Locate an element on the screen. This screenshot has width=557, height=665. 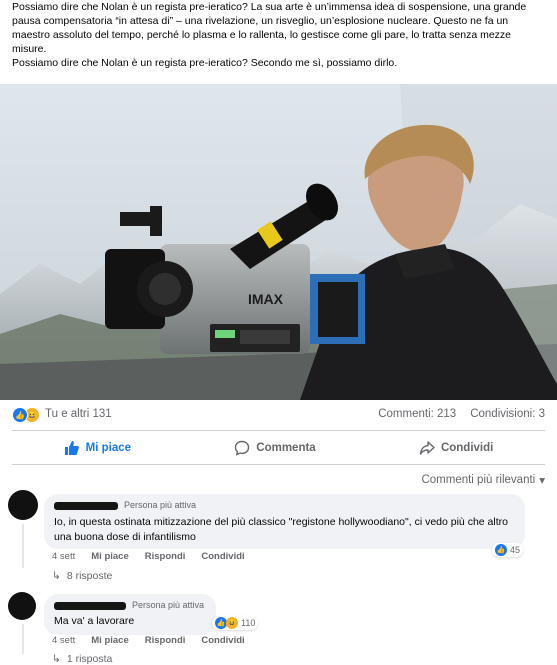
share-button: Condividi is located at coordinates (456, 448).